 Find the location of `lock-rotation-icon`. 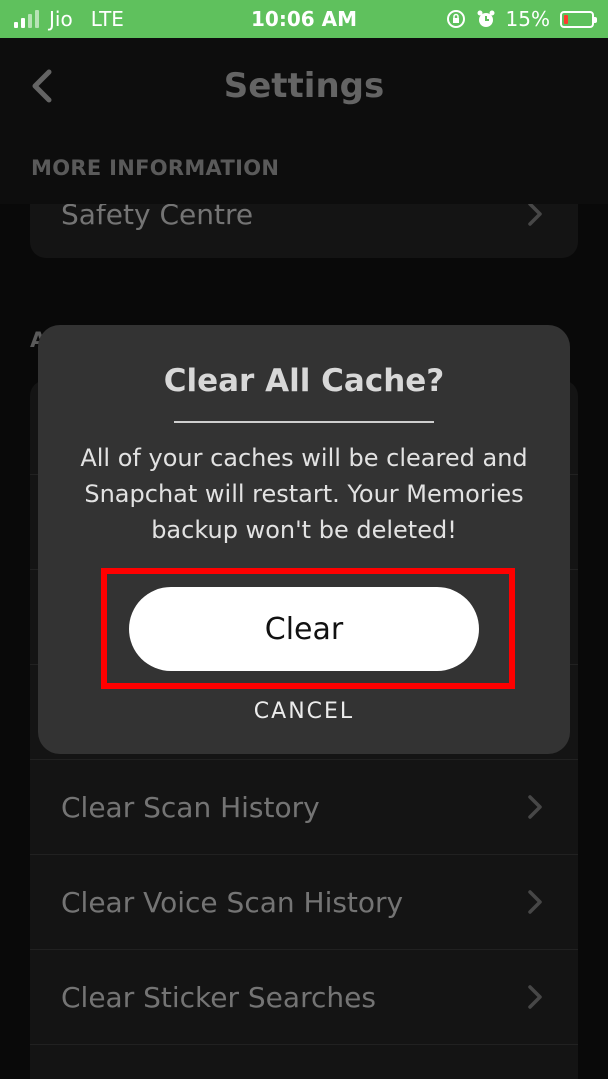

lock-rotation-icon is located at coordinates (456, 19).